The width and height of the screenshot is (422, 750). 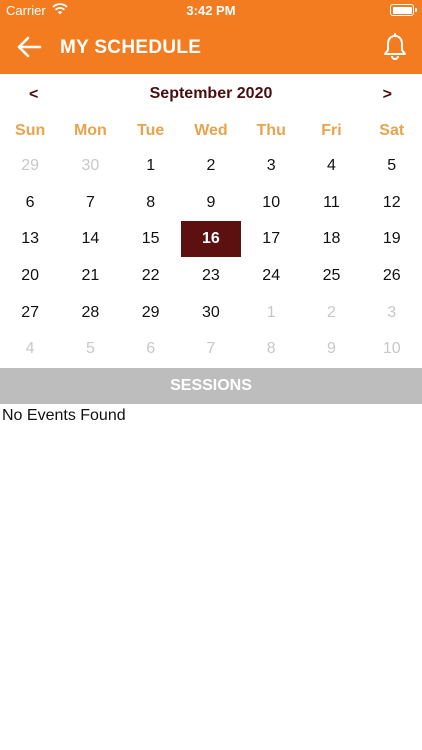 What do you see at coordinates (211, 130) in the screenshot?
I see `weekday-label: Wed` at bounding box center [211, 130].